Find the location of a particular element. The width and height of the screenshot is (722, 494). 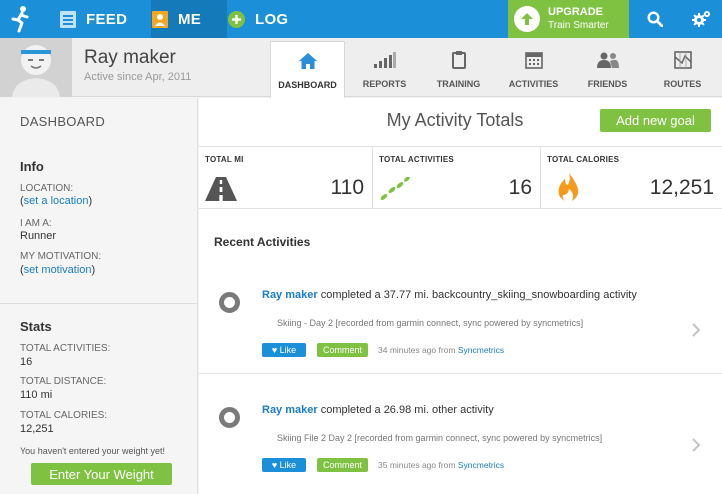

profile-active-since: Active since Apr, 2011 is located at coordinates (138, 77).